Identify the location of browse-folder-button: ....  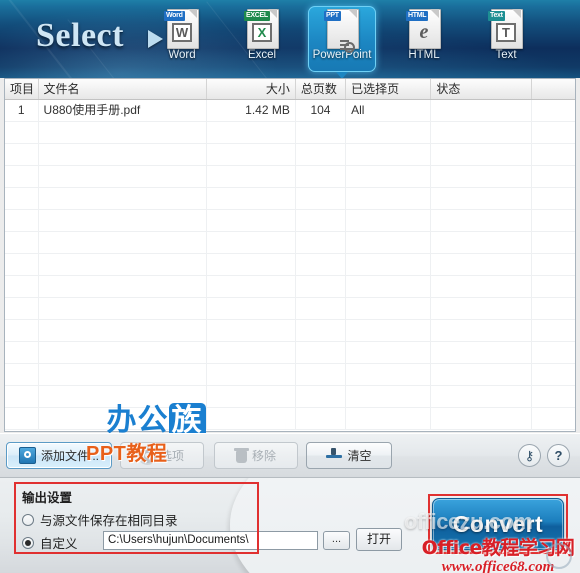
(336, 540).